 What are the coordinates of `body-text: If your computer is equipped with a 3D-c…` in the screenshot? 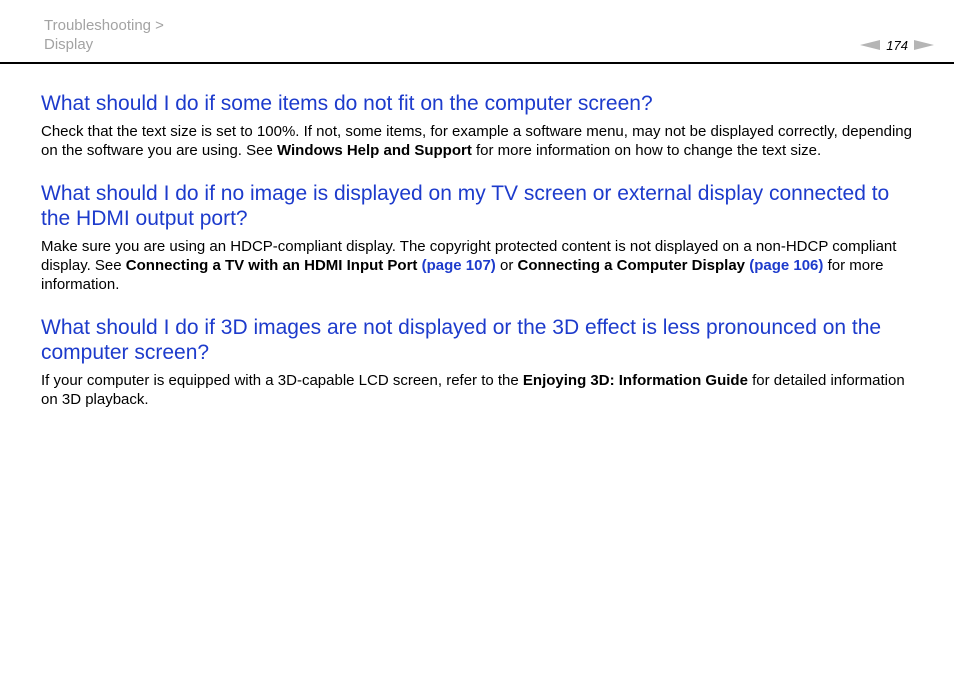 It's located at (282, 380).